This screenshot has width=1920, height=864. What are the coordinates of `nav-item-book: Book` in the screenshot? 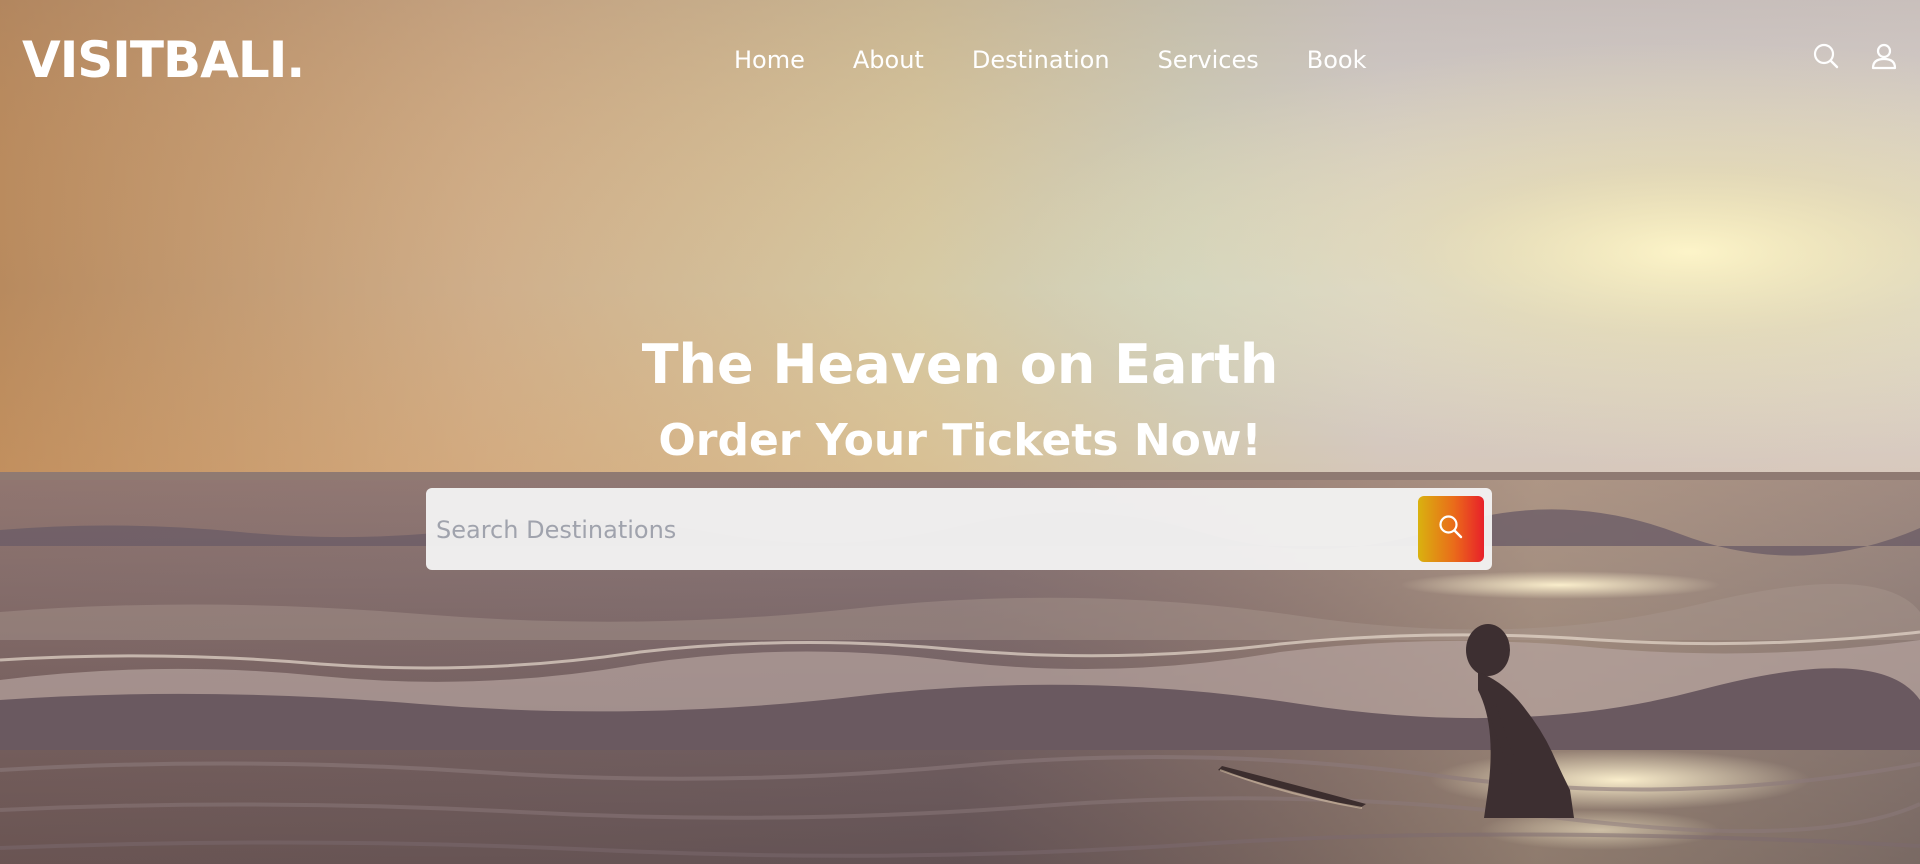 It's located at (1337, 60).